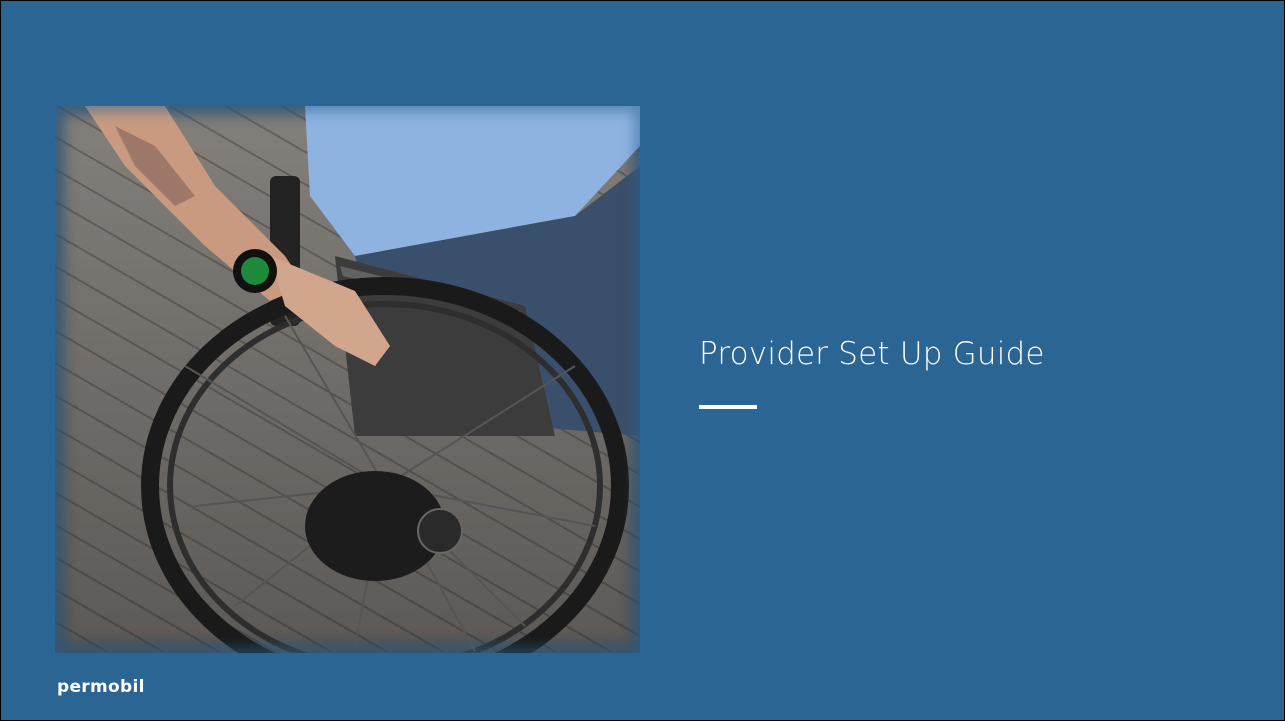 The width and height of the screenshot is (1285, 721). What do you see at coordinates (872, 354) in the screenshot?
I see `slide-title: Provider Set Up Guide` at bounding box center [872, 354].